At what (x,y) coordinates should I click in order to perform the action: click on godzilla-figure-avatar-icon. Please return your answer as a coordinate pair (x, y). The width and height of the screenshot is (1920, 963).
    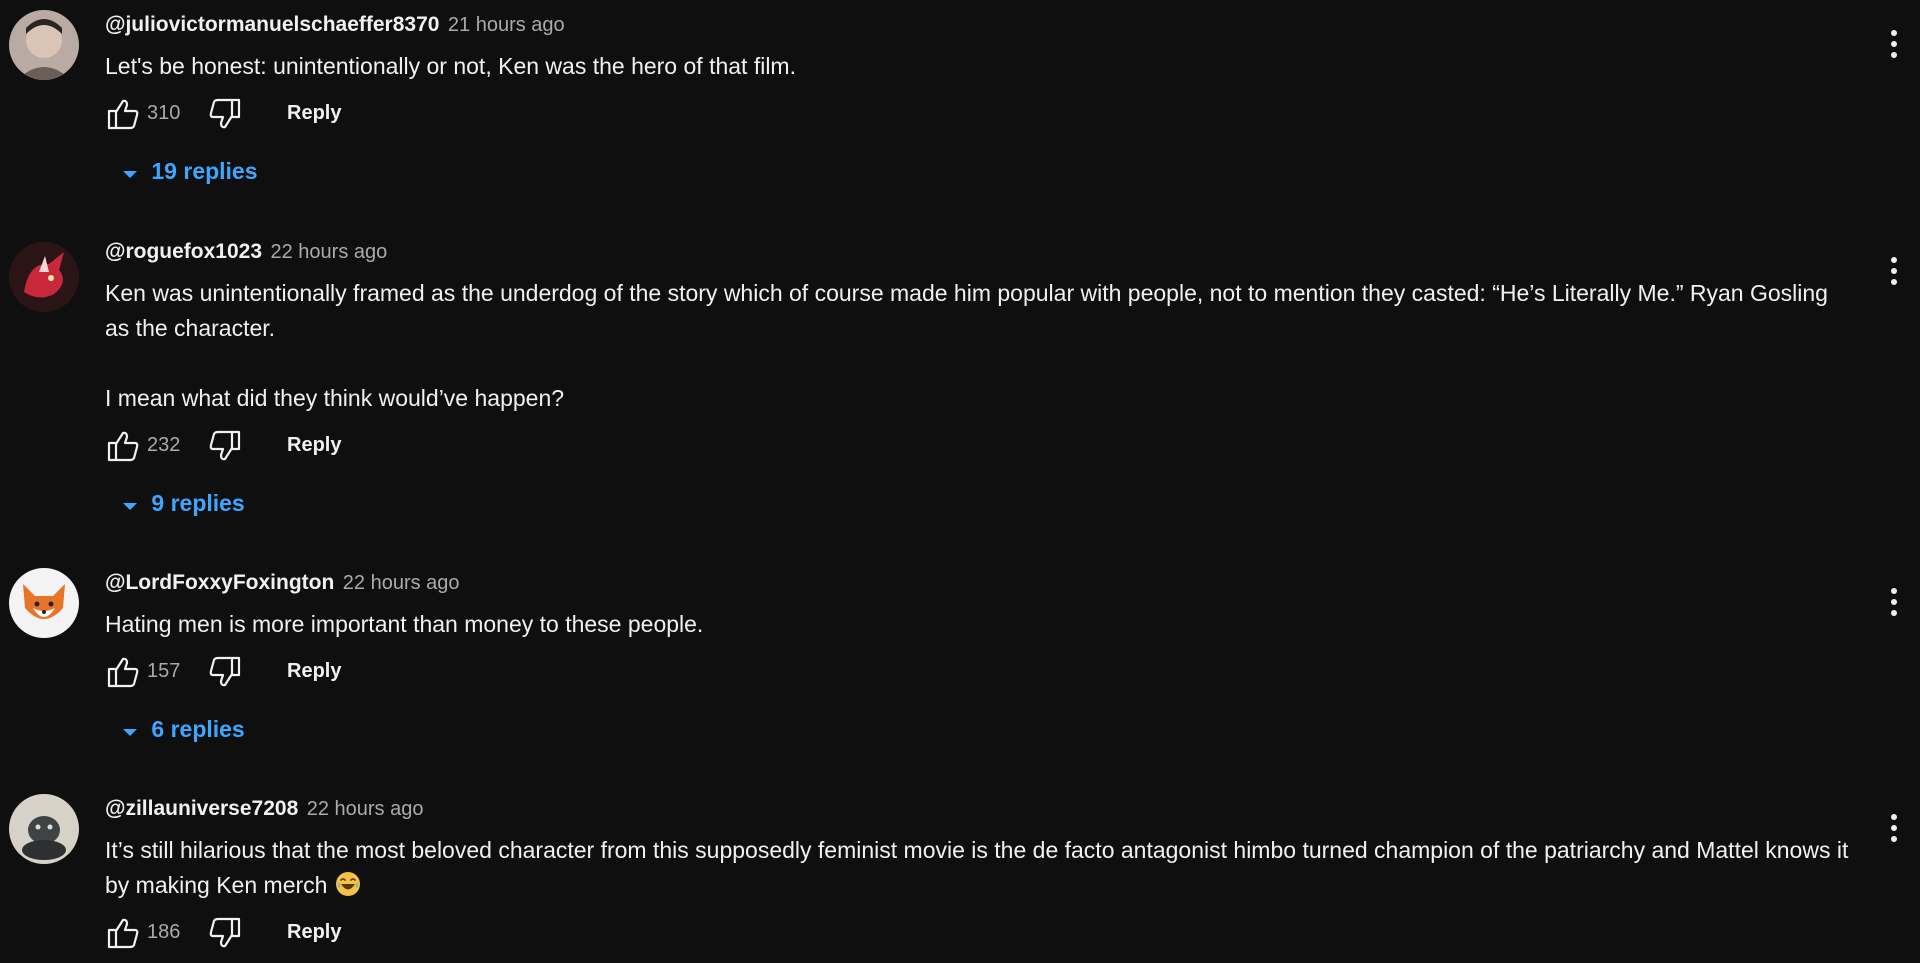
    Looking at the image, I should click on (44, 829).